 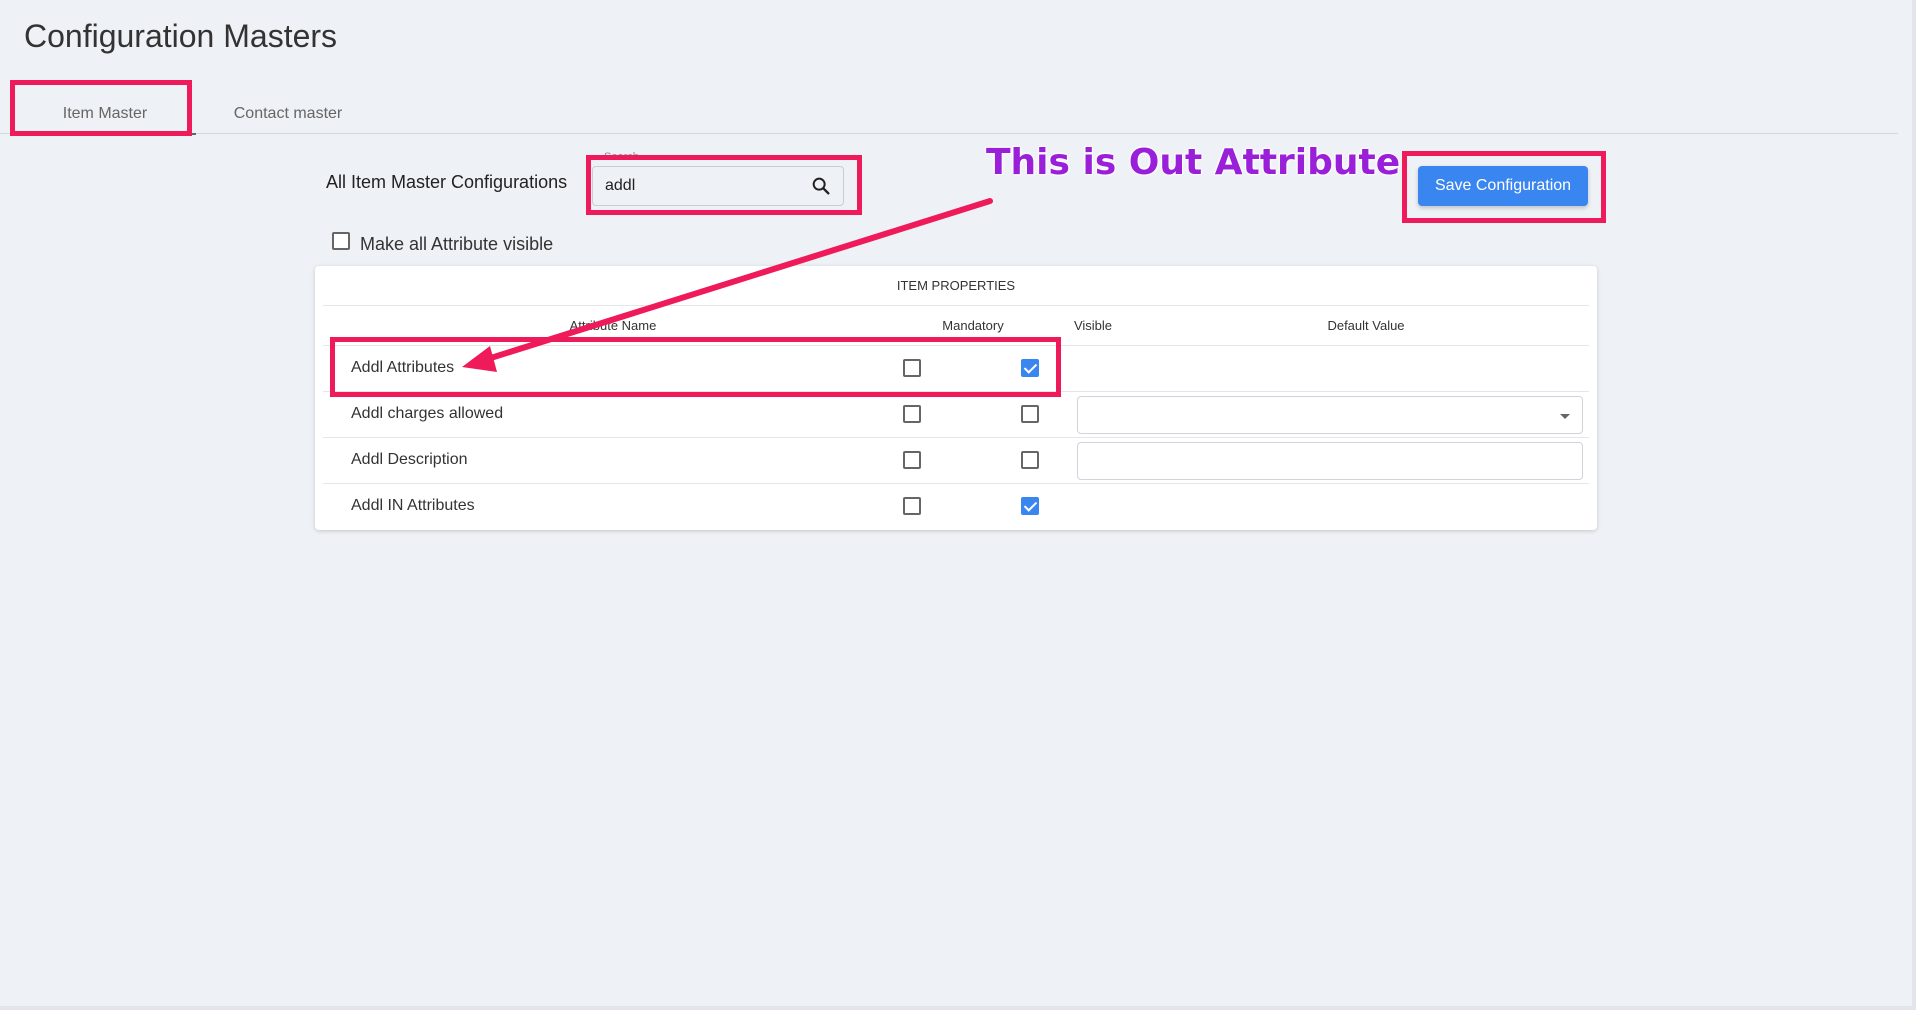 I want to click on table-title: ITEM PROPERTIES, so click(x=956, y=286).